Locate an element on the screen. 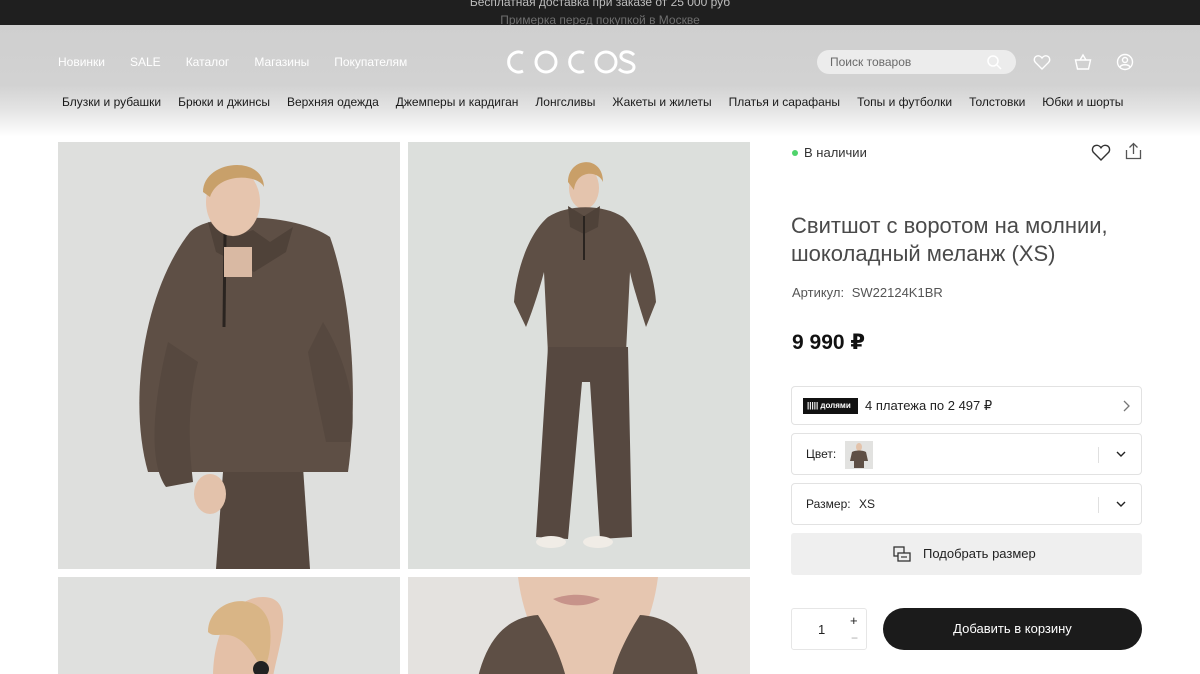  add-to-cart-button: Добавить в корзину is located at coordinates (1012, 629).